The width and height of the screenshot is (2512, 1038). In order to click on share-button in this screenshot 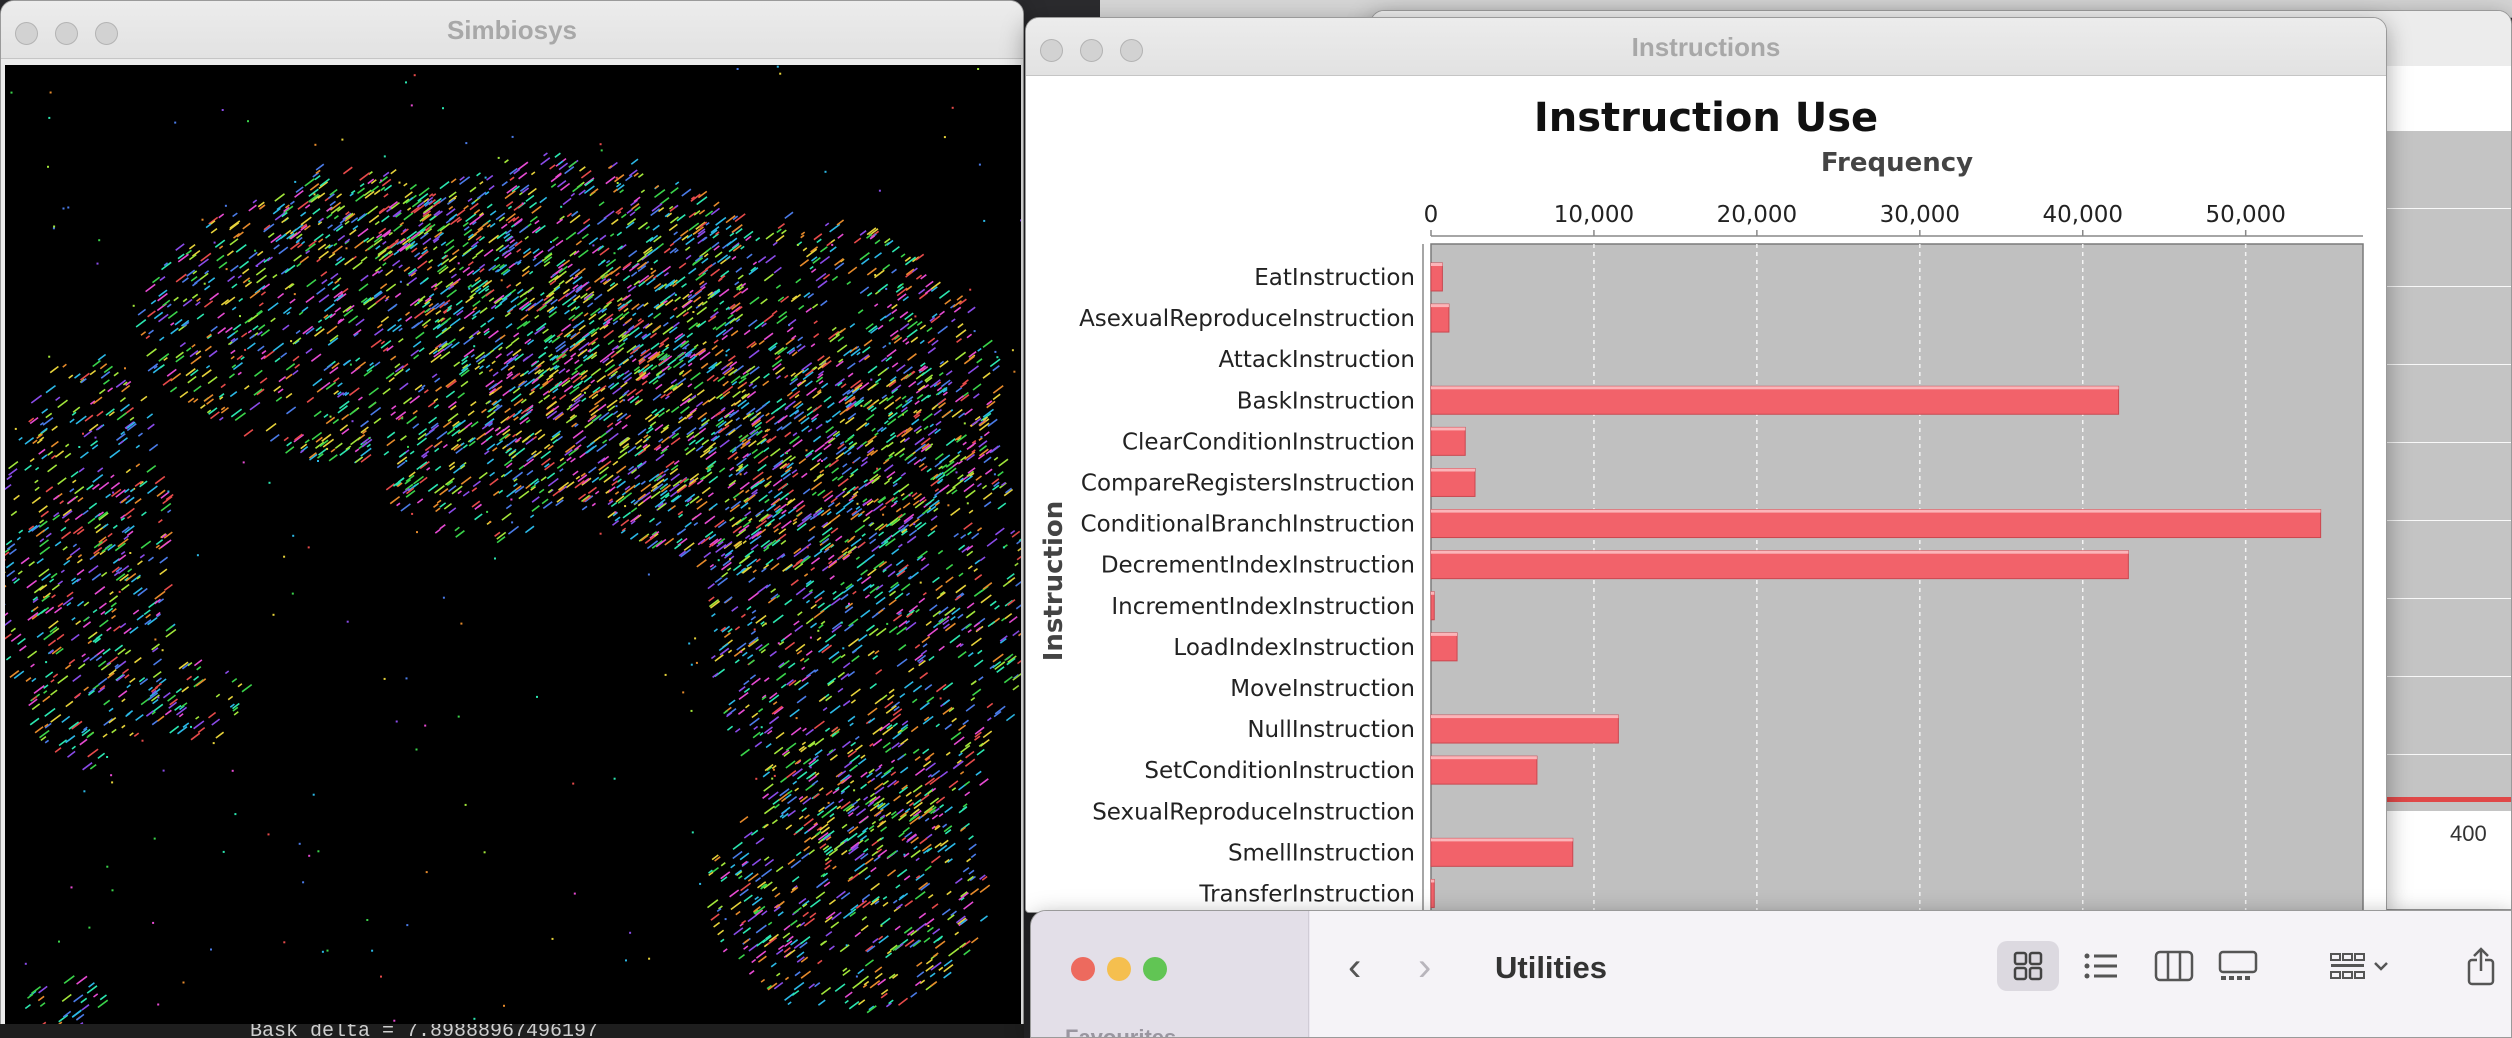, I will do `click(2480, 966)`.